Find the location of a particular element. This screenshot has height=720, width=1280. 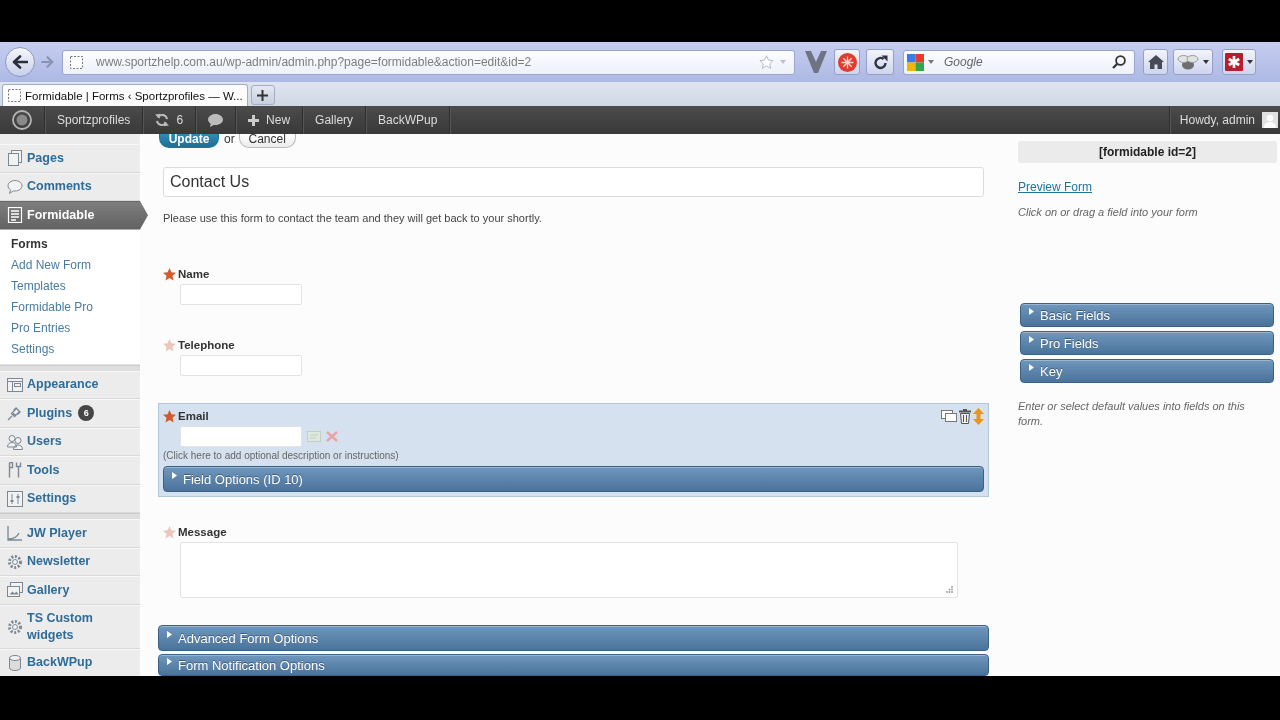

reload-button is located at coordinates (880, 62).